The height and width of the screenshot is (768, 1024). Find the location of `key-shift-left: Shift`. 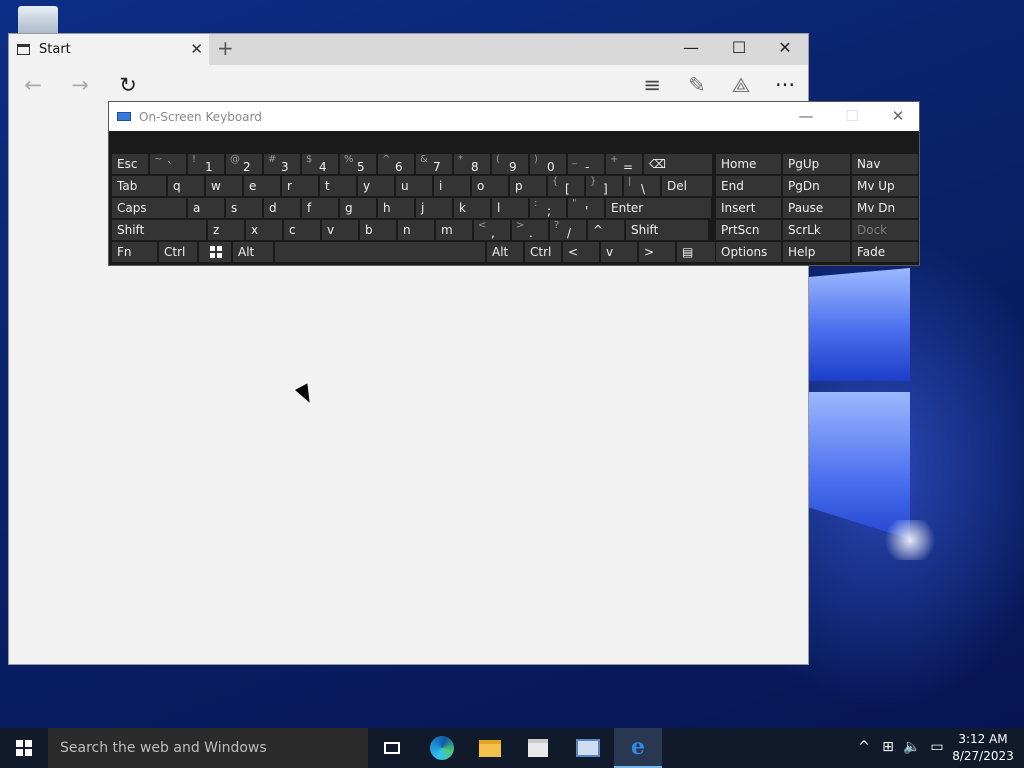

key-shift-left: Shift is located at coordinates (159, 230).